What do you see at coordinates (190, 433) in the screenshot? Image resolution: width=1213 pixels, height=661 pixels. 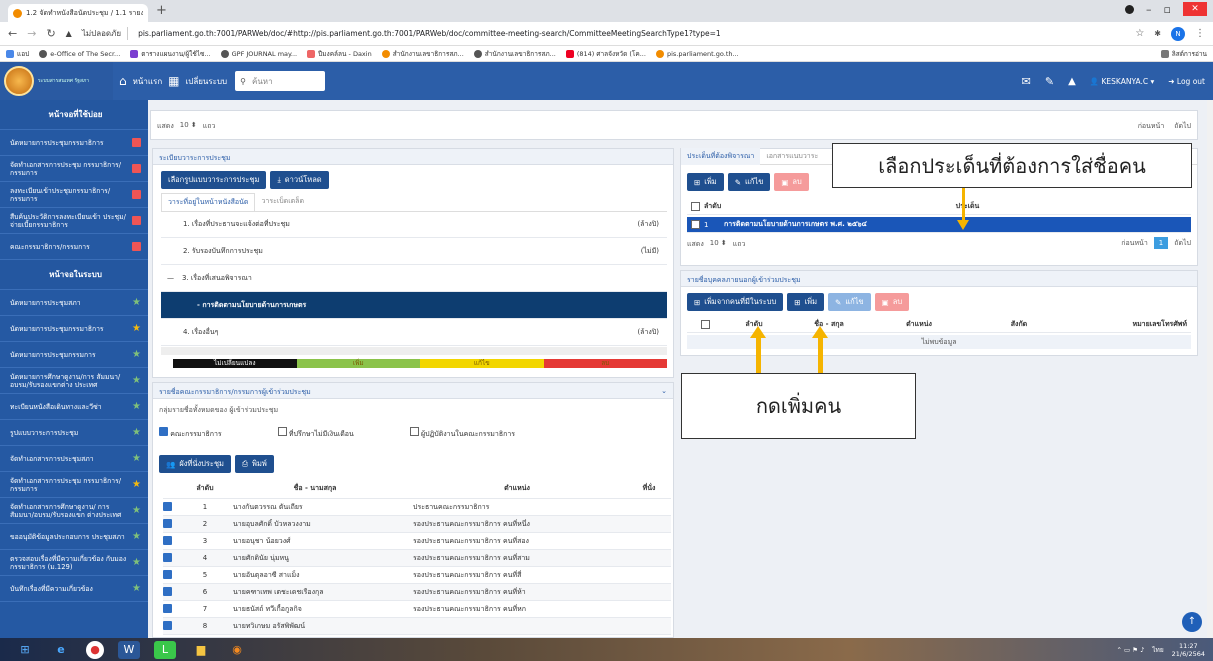 I see `checkbox-committee: คณะกรรมาธิการ` at bounding box center [190, 433].